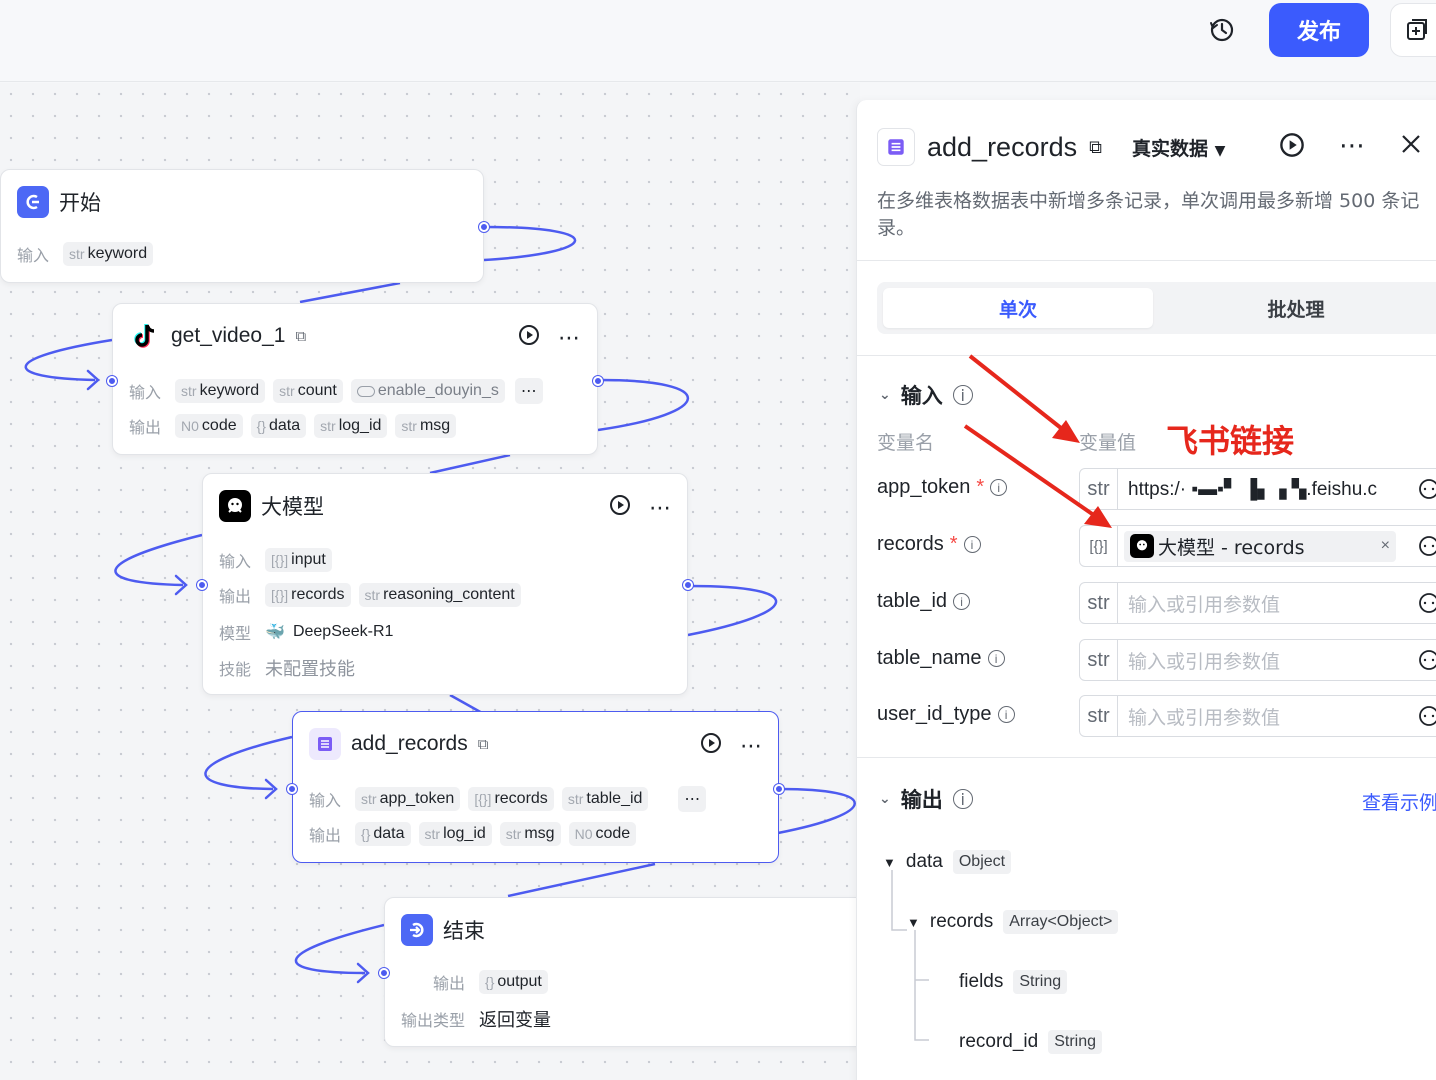 The height and width of the screenshot is (1080, 1436). I want to click on param-tag: {} output, so click(513, 982).